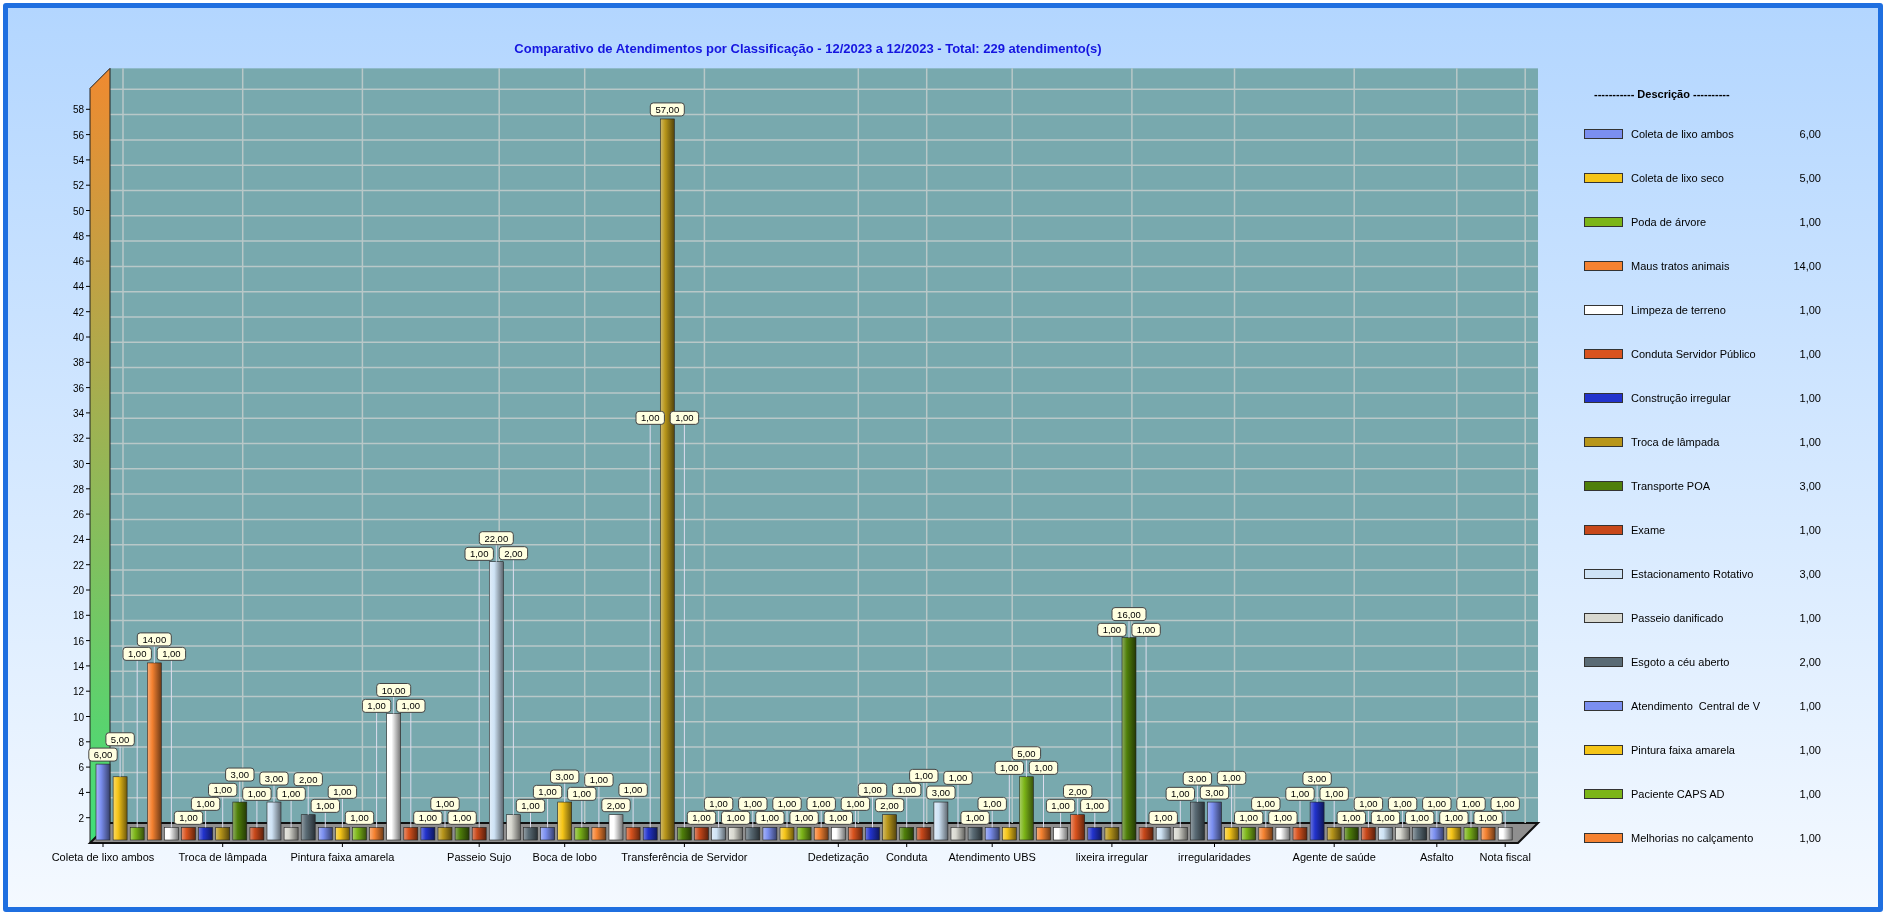 This screenshot has height=915, width=1886. I want to click on axis-tick-label: 58, so click(78, 110).